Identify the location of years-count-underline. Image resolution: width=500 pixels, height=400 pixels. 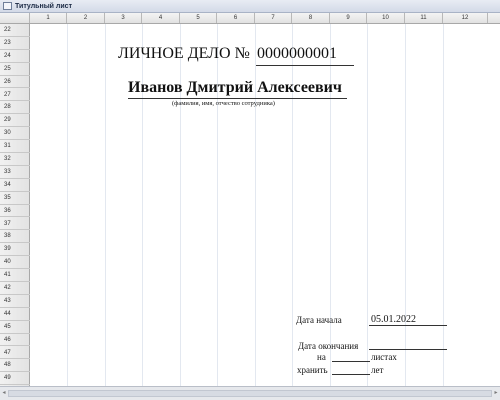
(351, 374).